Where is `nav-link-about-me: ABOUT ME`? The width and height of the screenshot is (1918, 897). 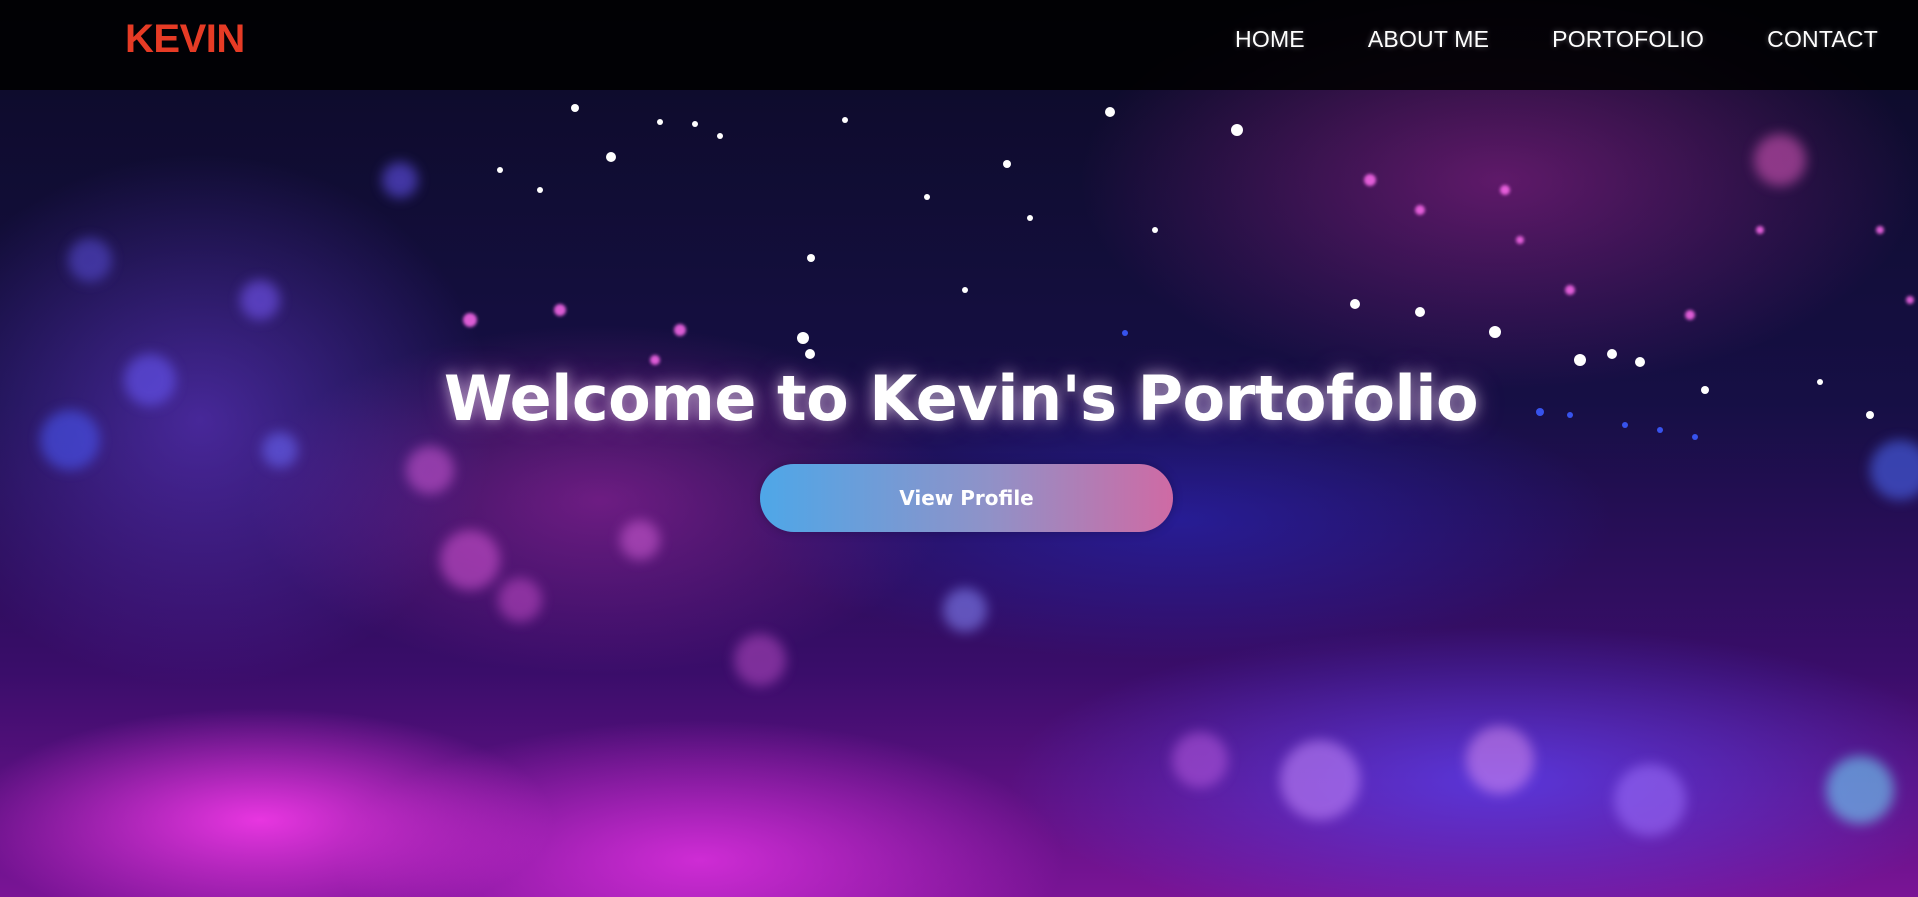
nav-link-about-me: ABOUT ME is located at coordinates (1428, 39).